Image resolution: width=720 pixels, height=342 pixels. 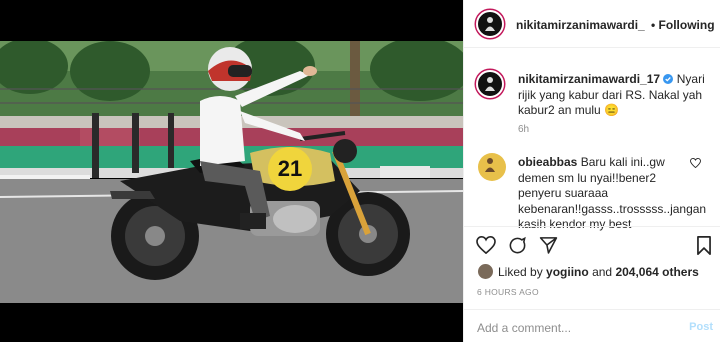 I want to click on following-label: Following, so click(x=686, y=25).